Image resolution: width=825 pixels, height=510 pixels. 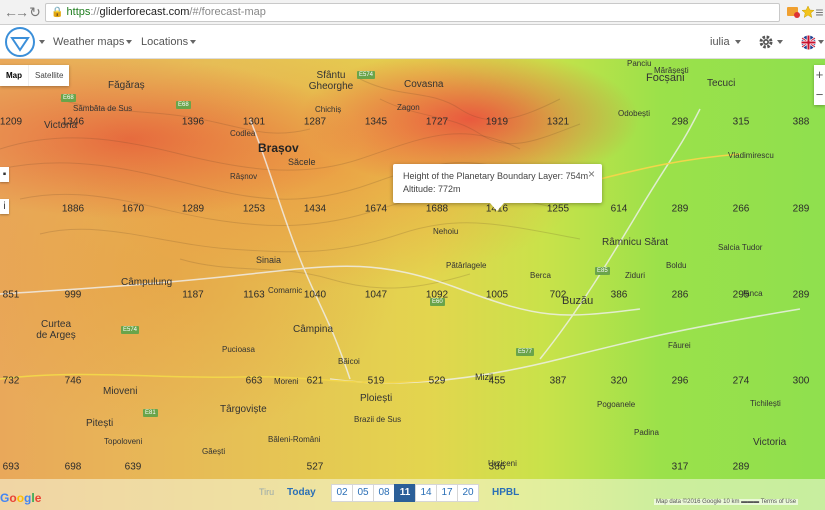 What do you see at coordinates (254, 295) in the screenshot?
I see `grid-value: 1163` at bounding box center [254, 295].